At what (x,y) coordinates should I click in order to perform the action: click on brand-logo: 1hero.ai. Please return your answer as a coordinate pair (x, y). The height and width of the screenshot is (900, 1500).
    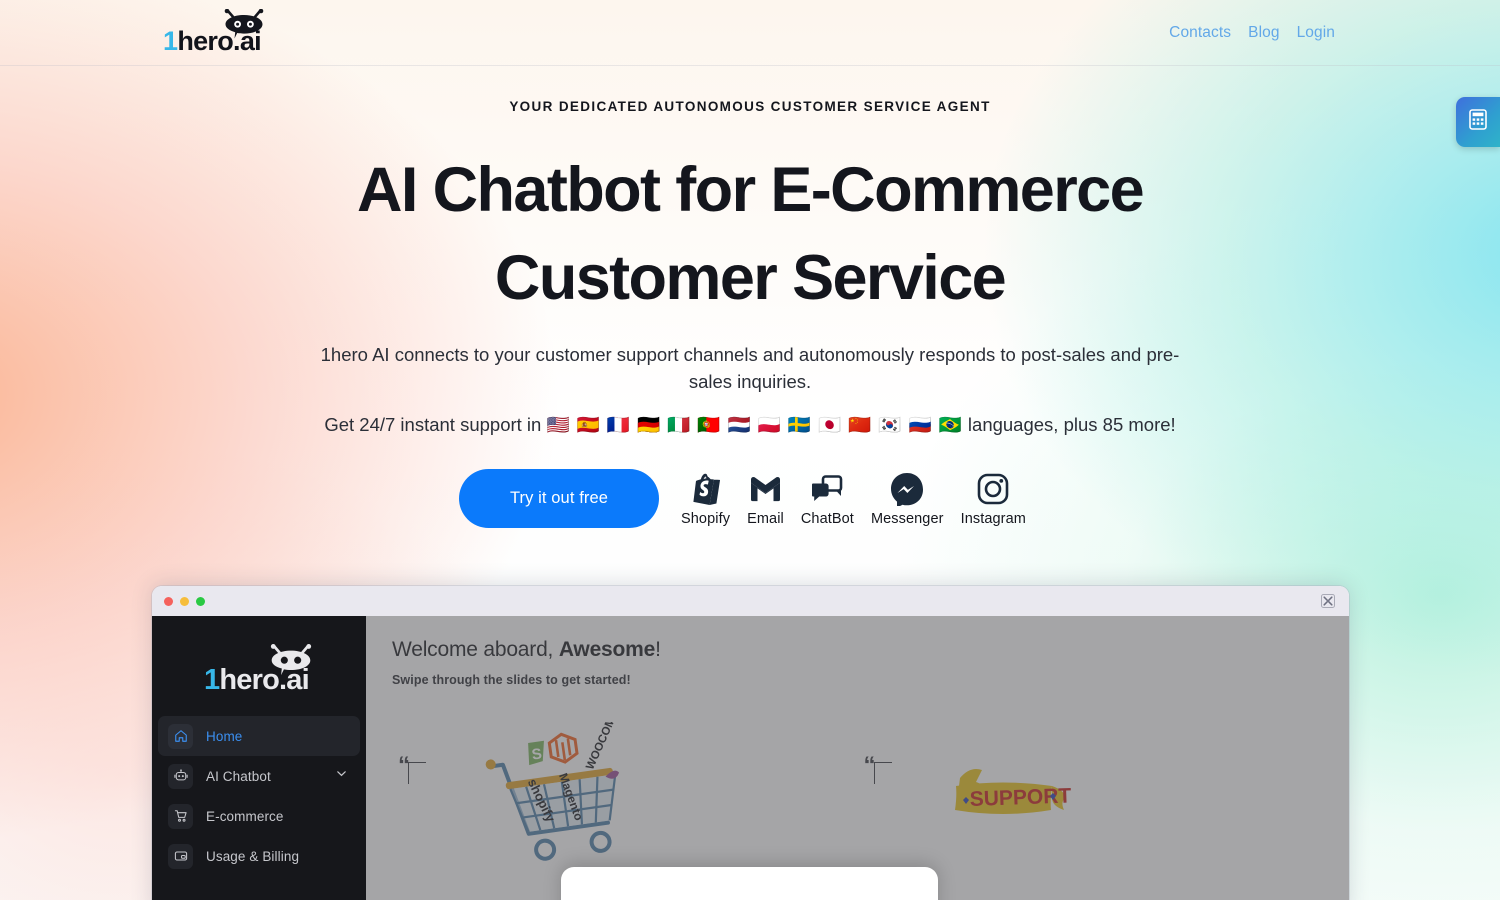
    Looking at the image, I should click on (215, 32).